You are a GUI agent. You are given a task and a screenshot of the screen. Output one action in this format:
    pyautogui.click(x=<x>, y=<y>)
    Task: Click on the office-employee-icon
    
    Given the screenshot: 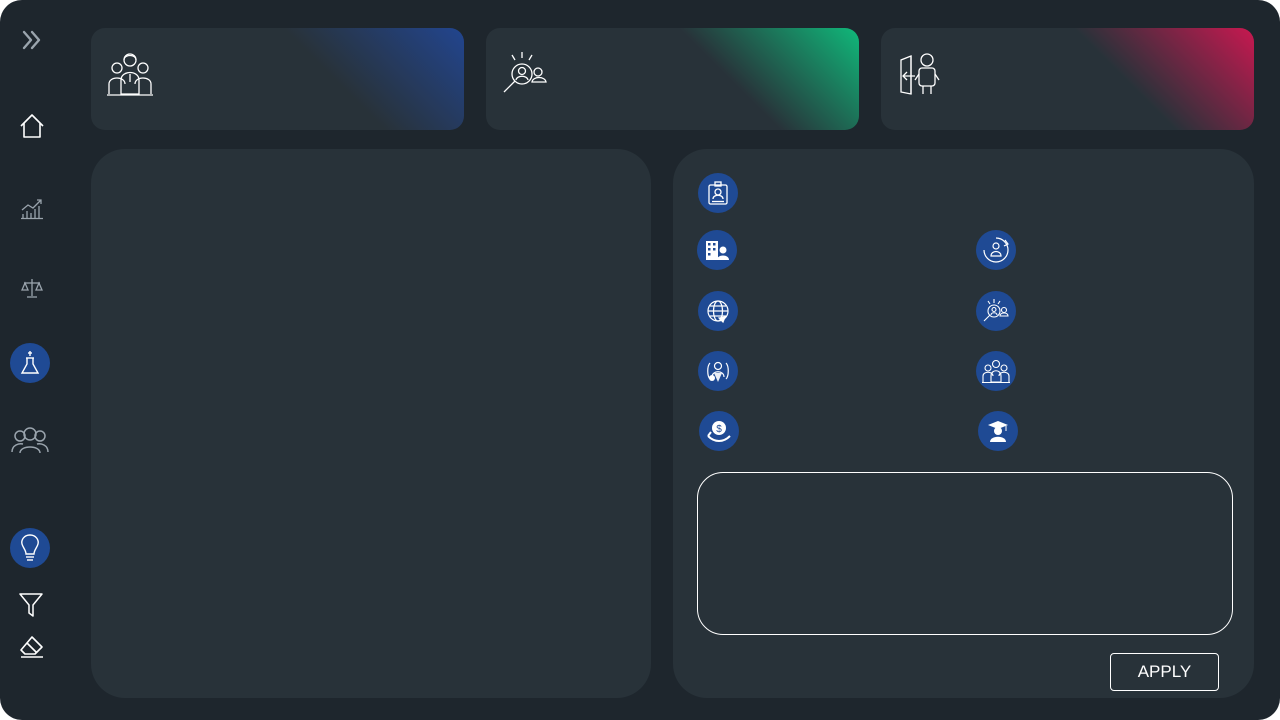 What is the action you would take?
    pyautogui.click(x=717, y=250)
    